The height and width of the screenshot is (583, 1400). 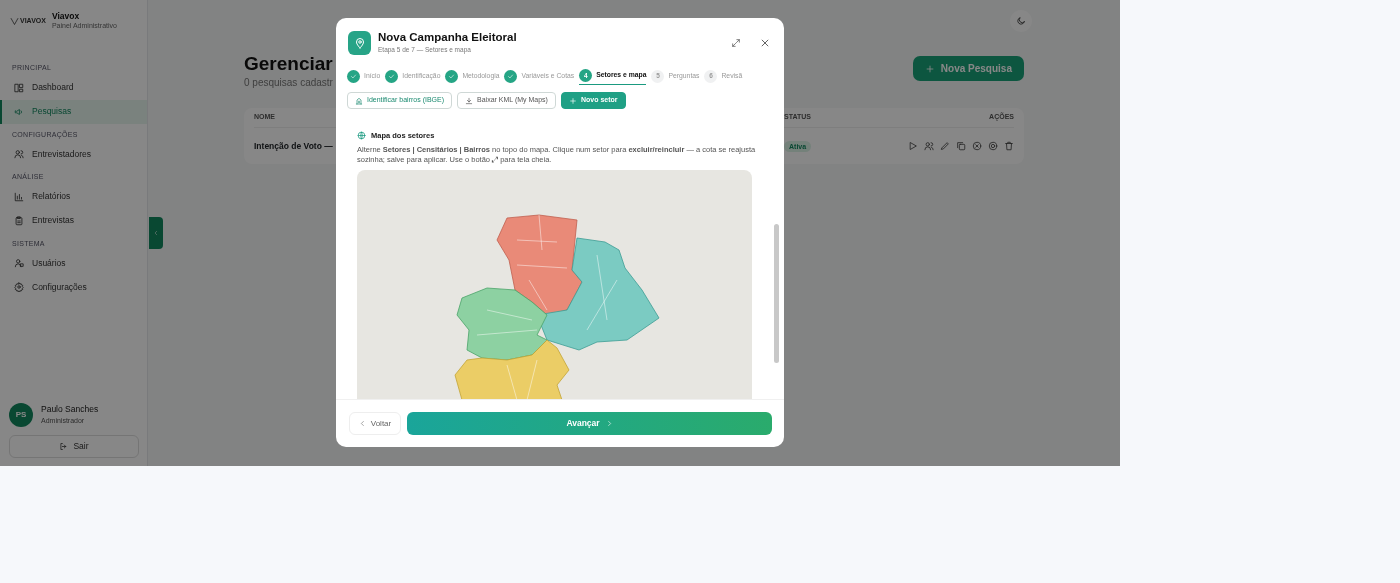 I want to click on target-icon, so click(x=993, y=145).